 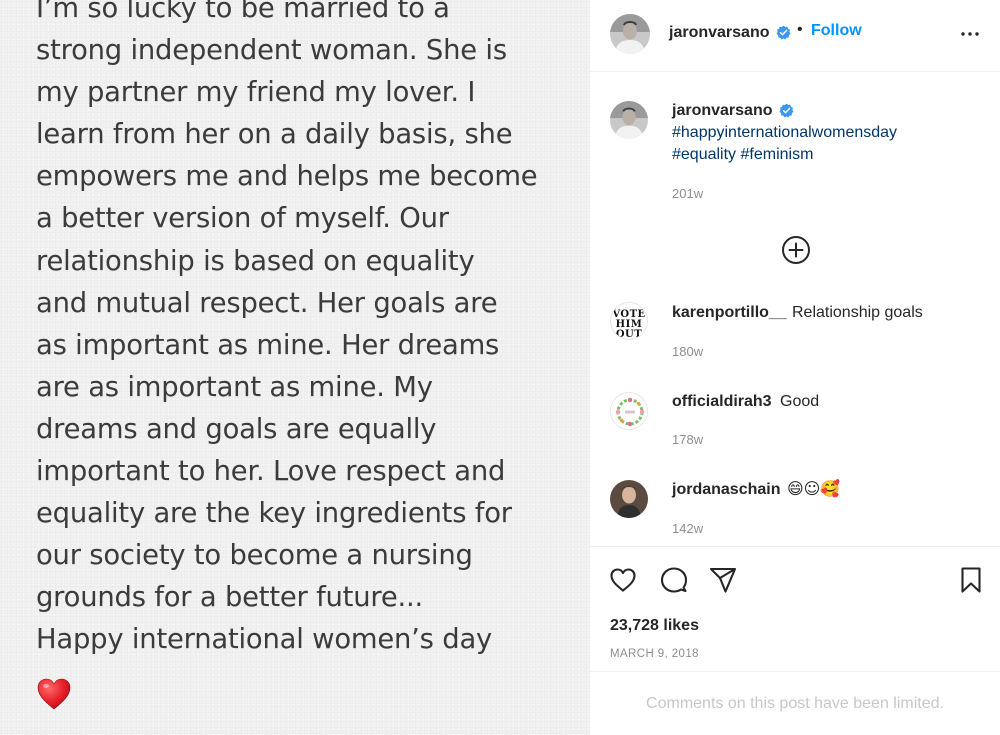 What do you see at coordinates (623, 580) in the screenshot?
I see `heart-outline-icon` at bounding box center [623, 580].